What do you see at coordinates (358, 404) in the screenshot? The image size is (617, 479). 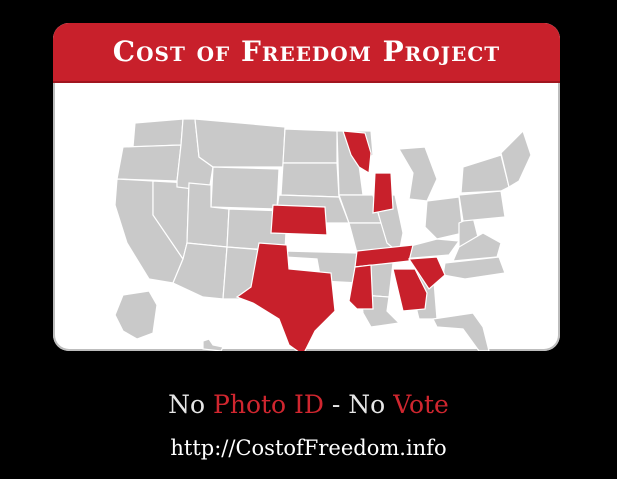 I see `tagline-dash-no: - No` at bounding box center [358, 404].